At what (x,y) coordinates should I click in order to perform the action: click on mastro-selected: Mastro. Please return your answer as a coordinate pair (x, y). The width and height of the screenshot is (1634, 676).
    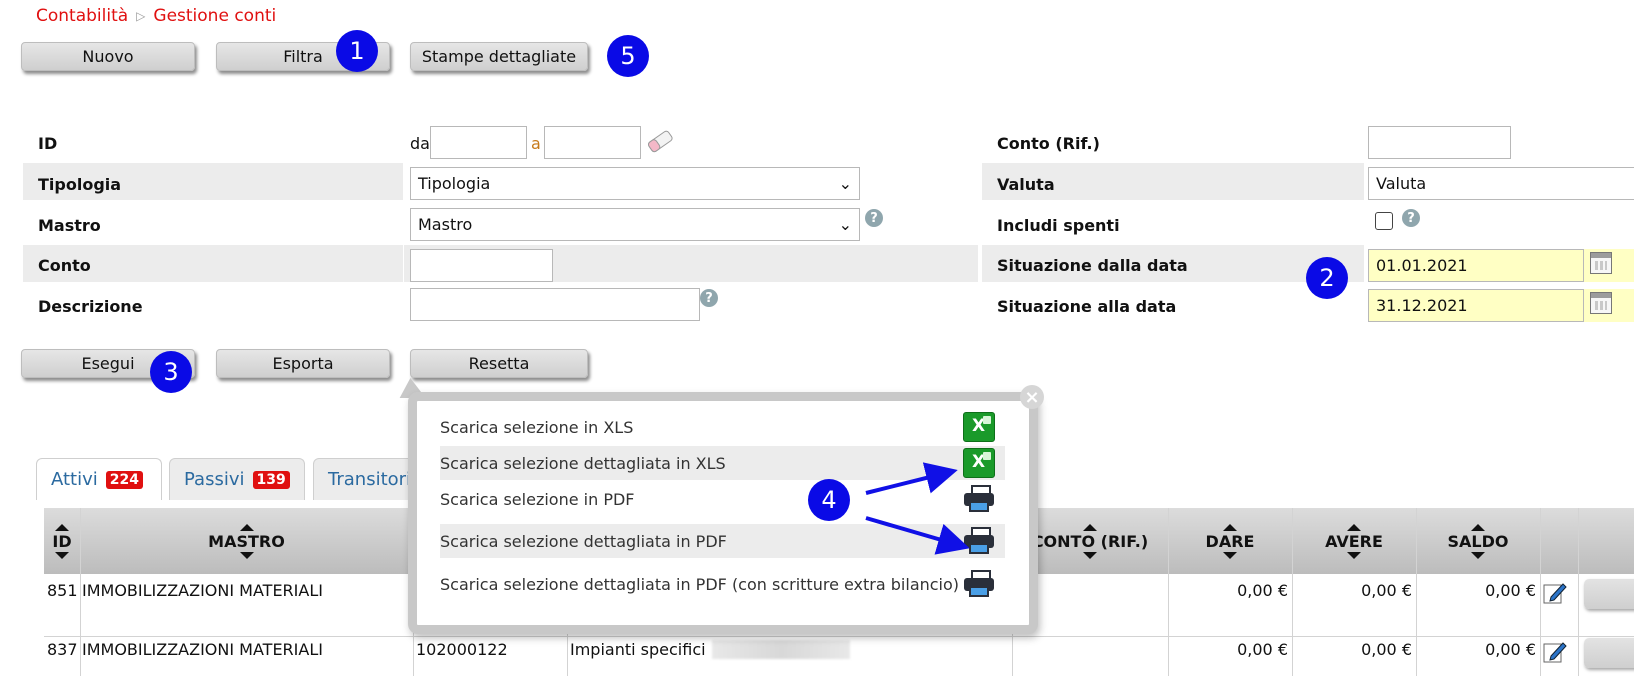
    Looking at the image, I should click on (445, 224).